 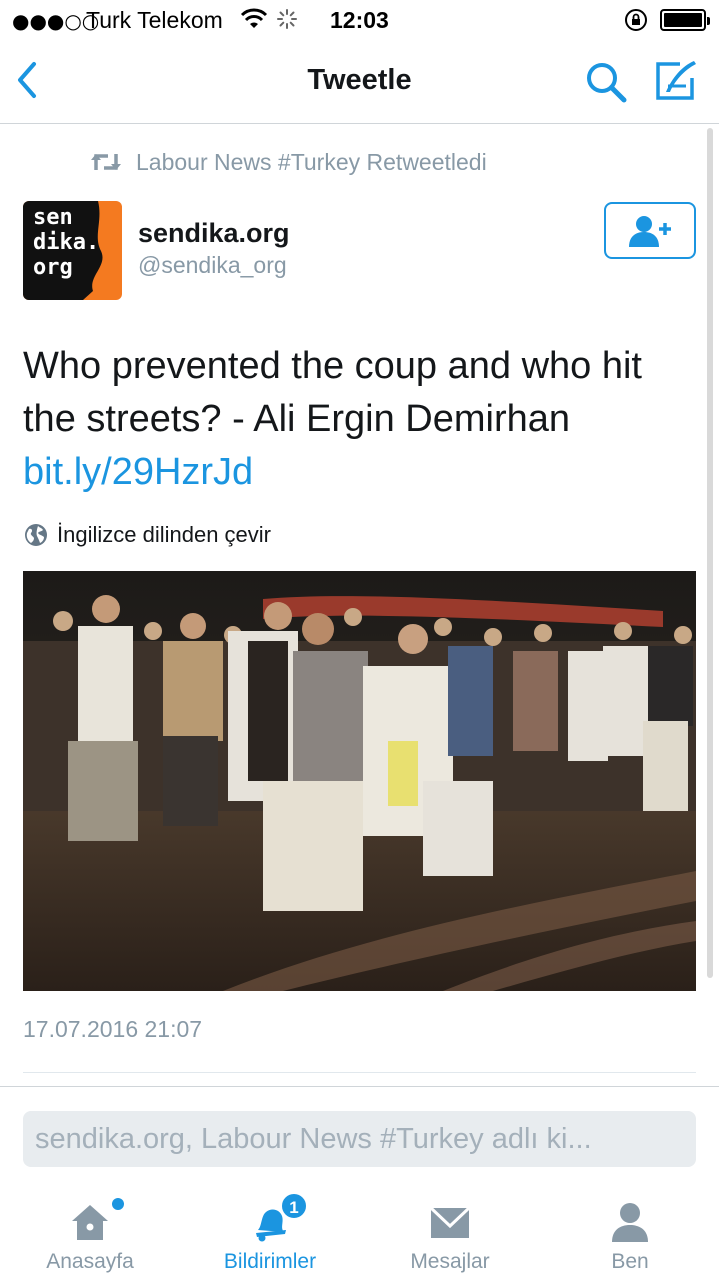 What do you see at coordinates (154, 20) in the screenshot?
I see `carrier-name: Turk Telekom` at bounding box center [154, 20].